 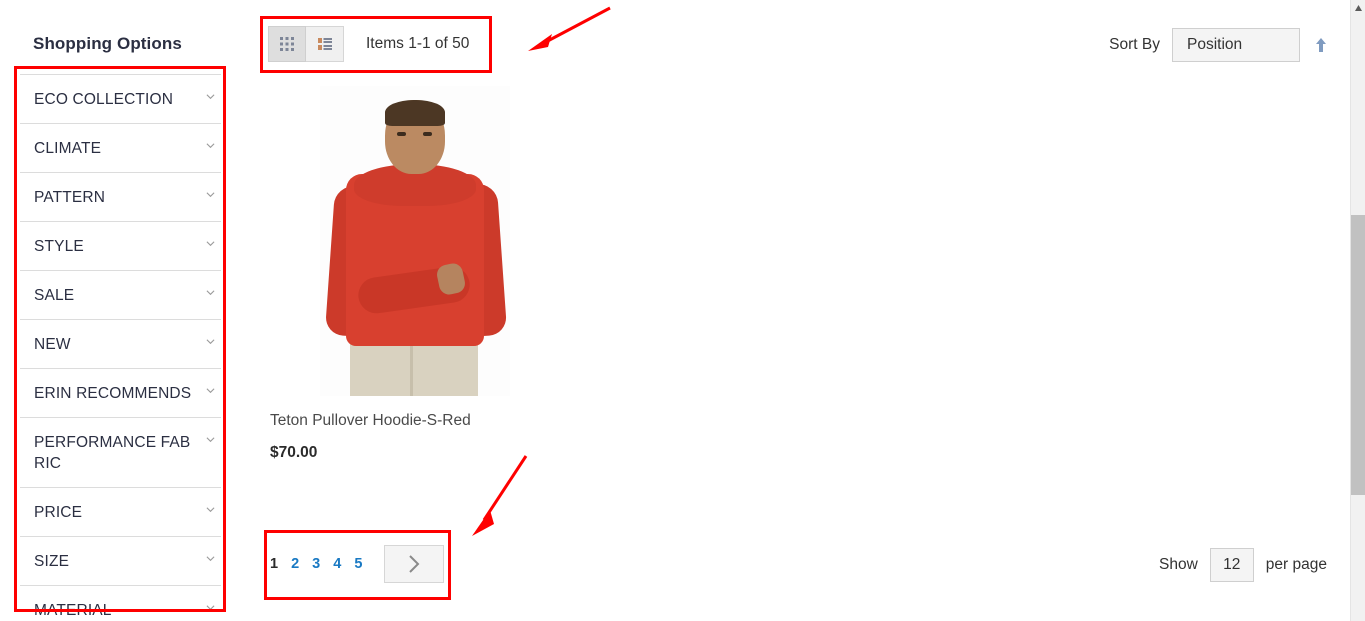 What do you see at coordinates (294, 452) in the screenshot?
I see `product-price: $70.00` at bounding box center [294, 452].